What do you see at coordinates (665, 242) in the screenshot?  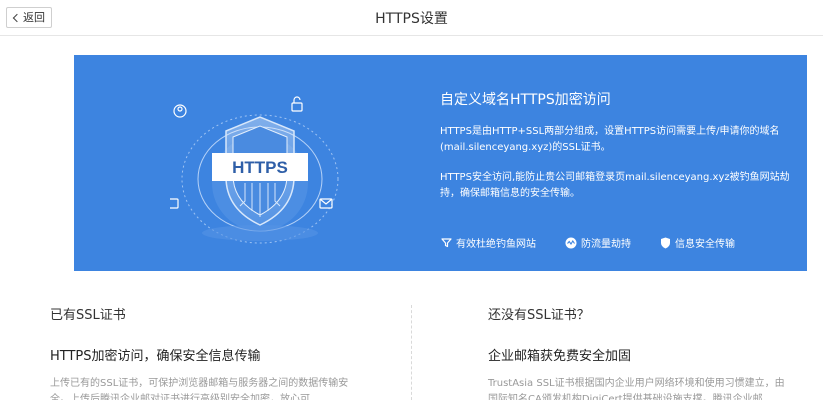 I see `shield-icon` at bounding box center [665, 242].